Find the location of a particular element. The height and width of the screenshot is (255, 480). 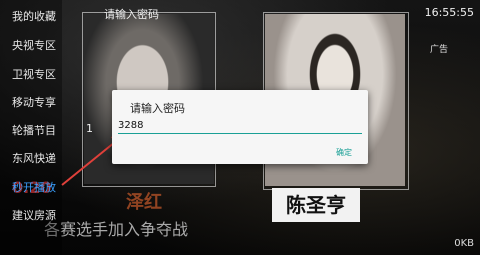

confirm-button: 确定 is located at coordinates (344, 152).